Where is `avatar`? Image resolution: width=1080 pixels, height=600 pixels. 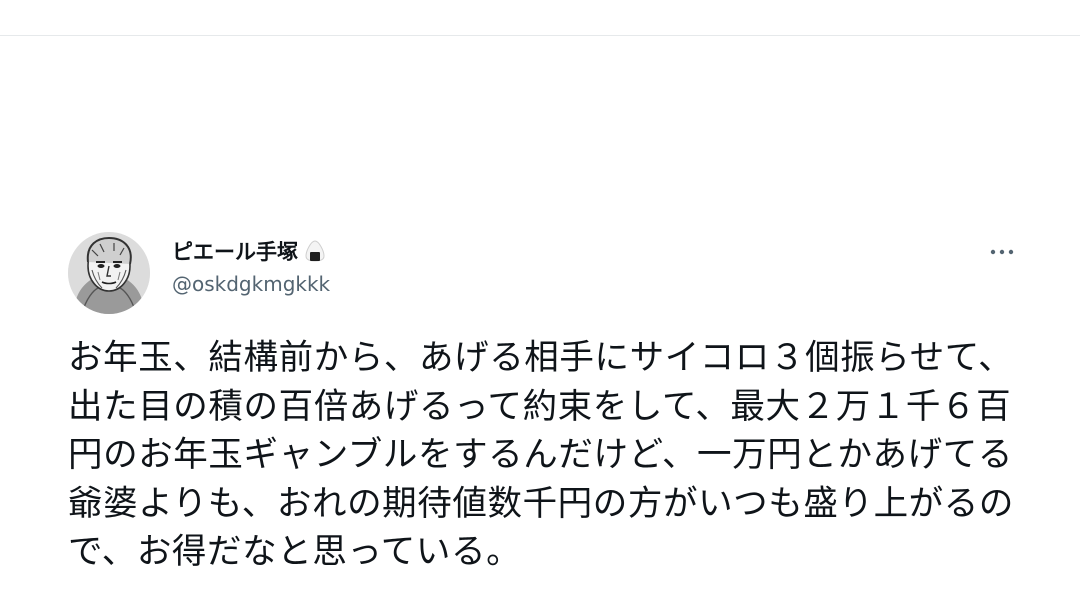
avatar is located at coordinates (109, 273).